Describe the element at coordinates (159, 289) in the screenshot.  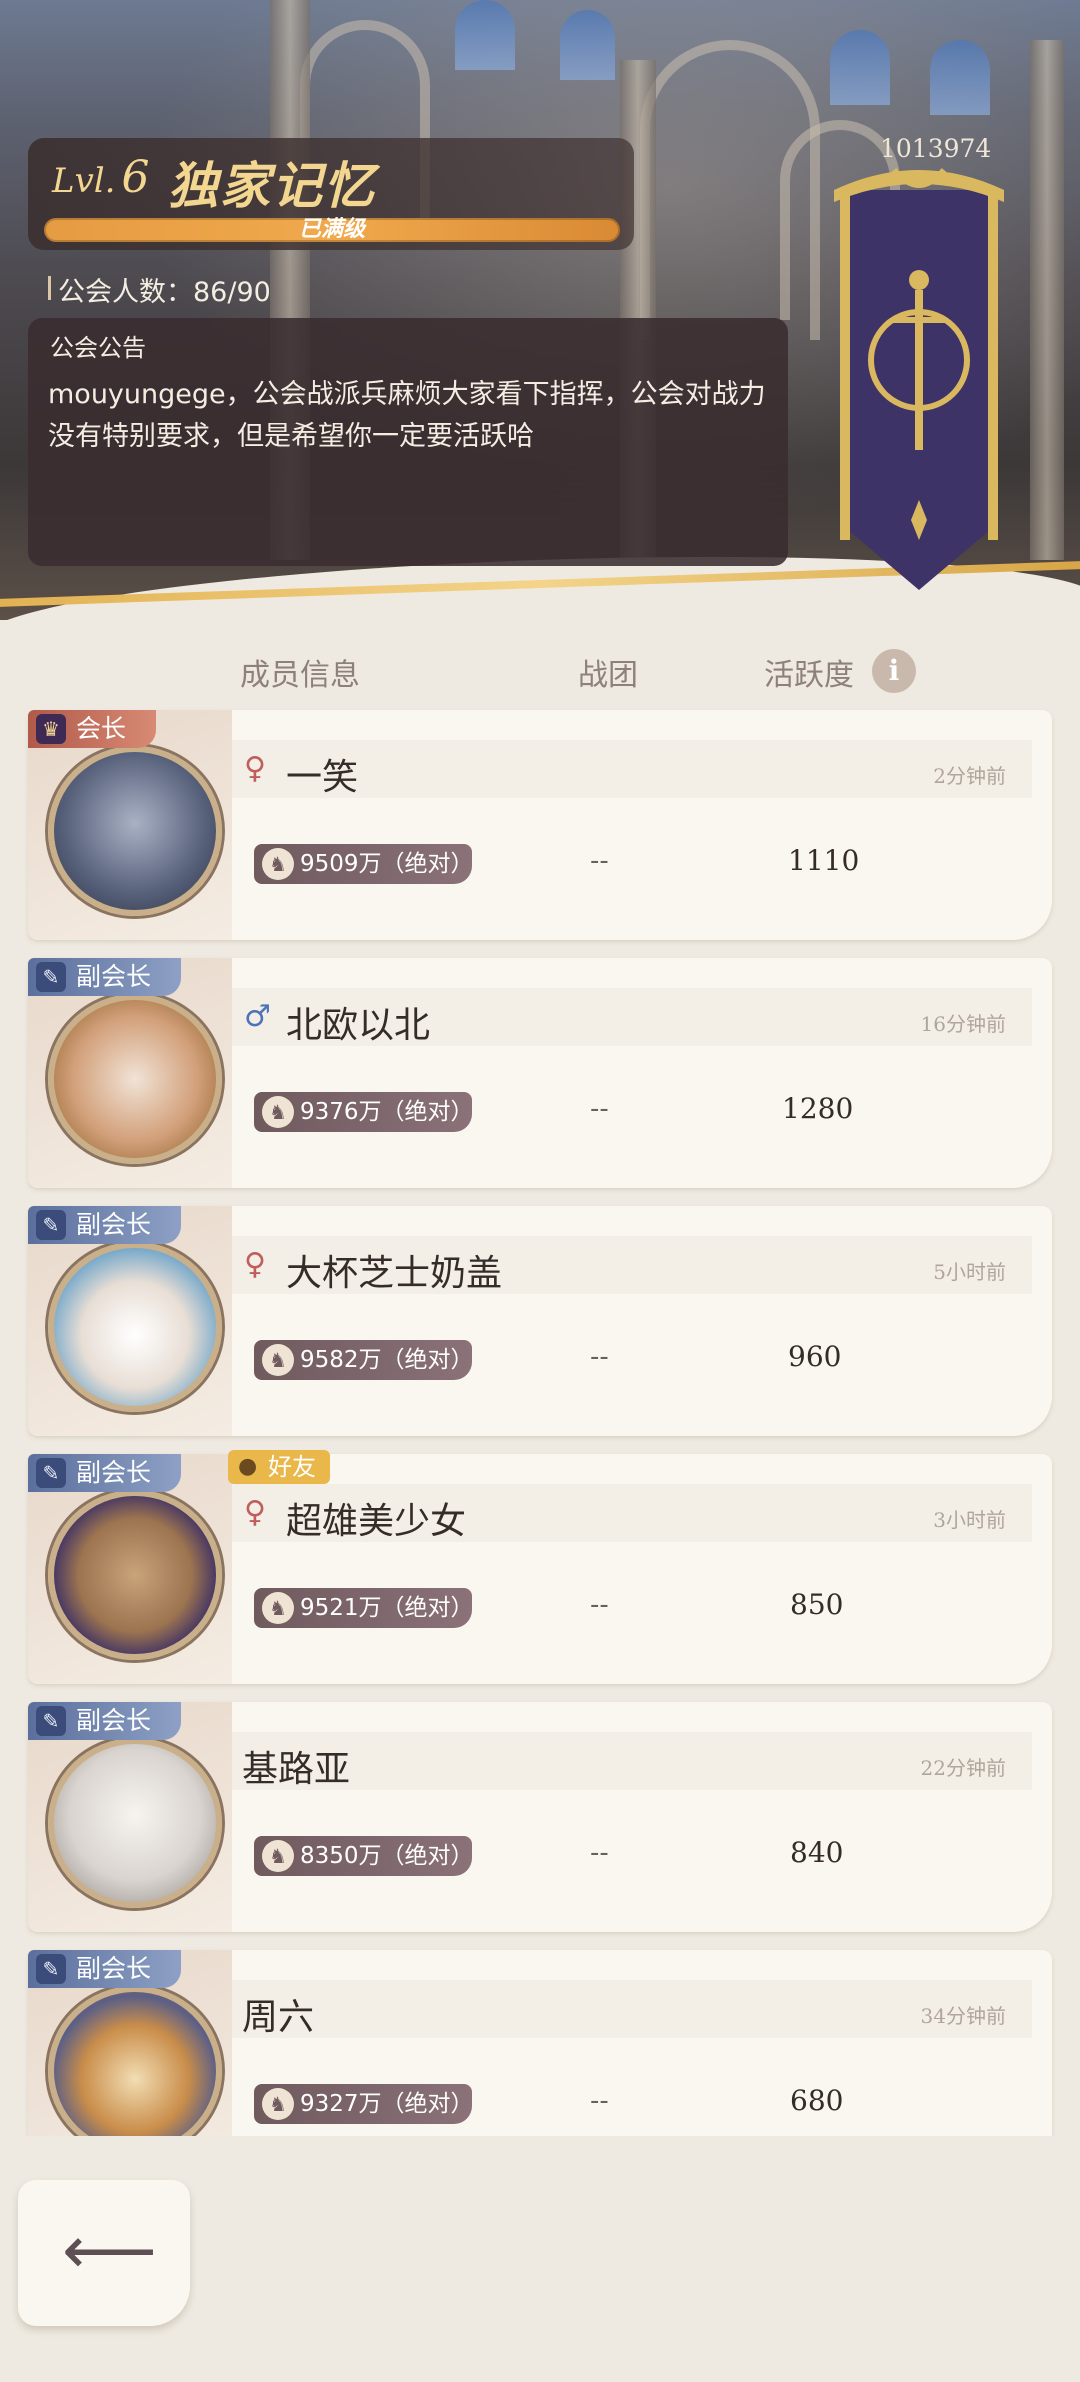
I see `guild-member-count: 公会人数：86/90` at that location.